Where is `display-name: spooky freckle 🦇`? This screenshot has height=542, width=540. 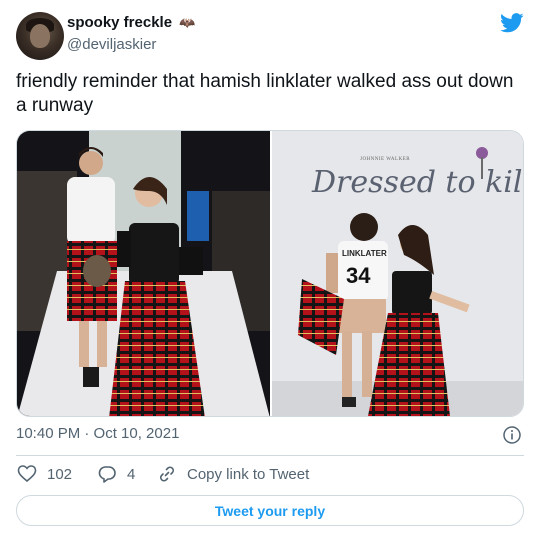 display-name: spooky freckle 🦇 is located at coordinates (131, 22).